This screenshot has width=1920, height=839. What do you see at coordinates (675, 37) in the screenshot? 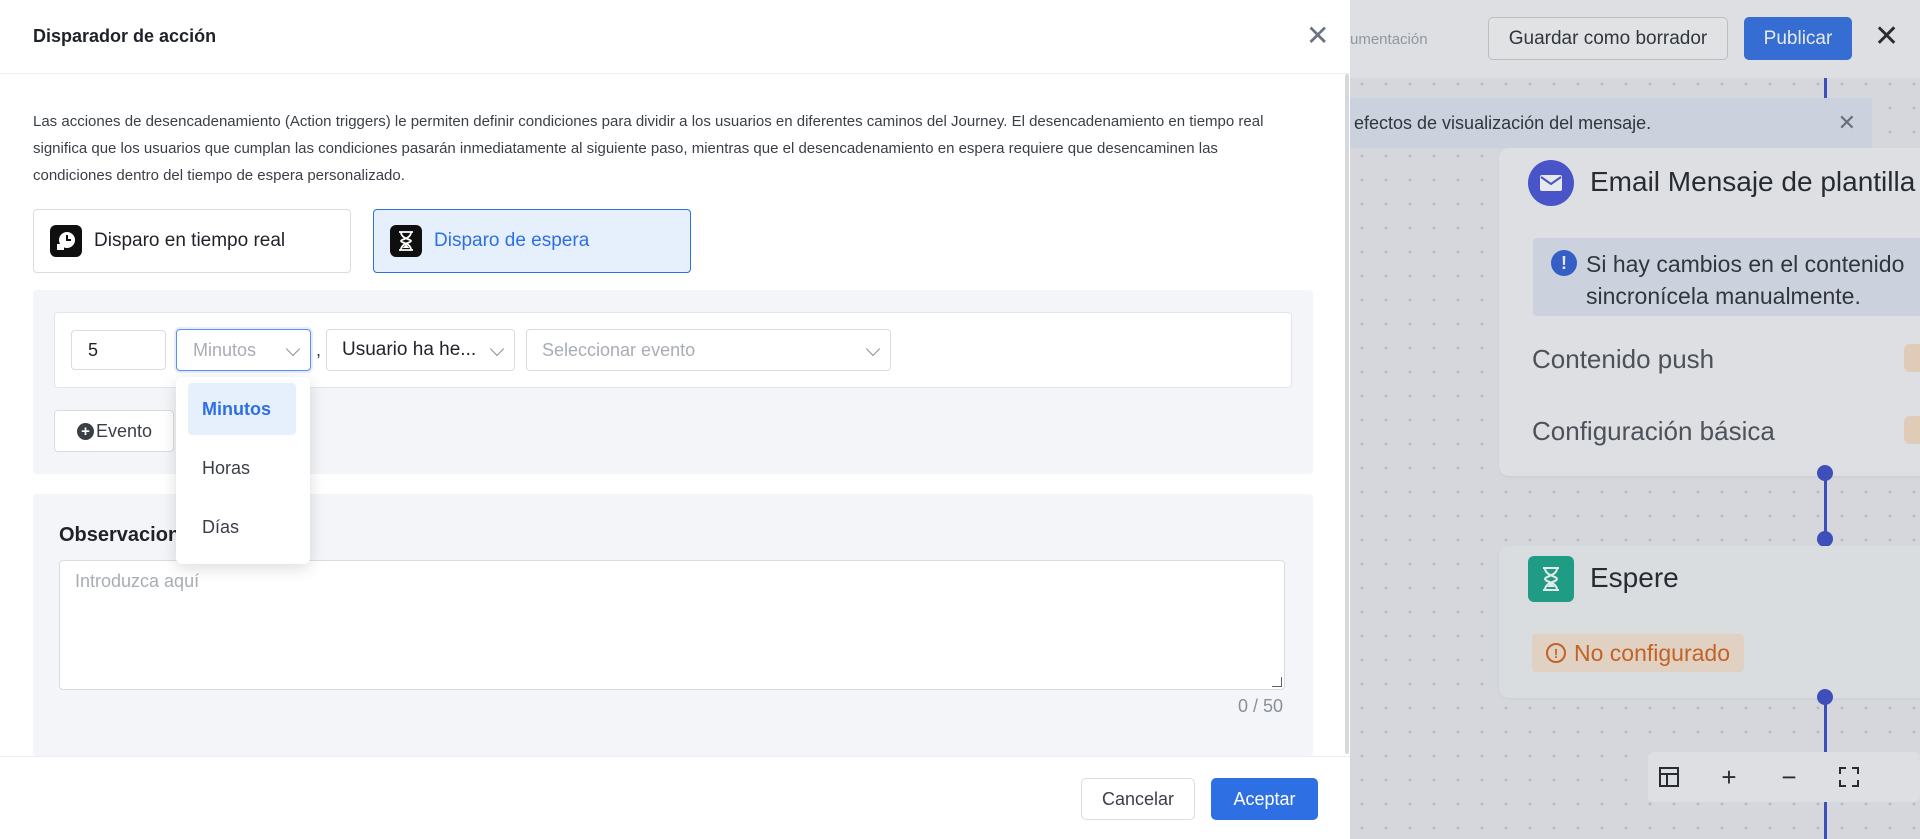
I see `drawer-header: Disparador de acción ✕` at bounding box center [675, 37].